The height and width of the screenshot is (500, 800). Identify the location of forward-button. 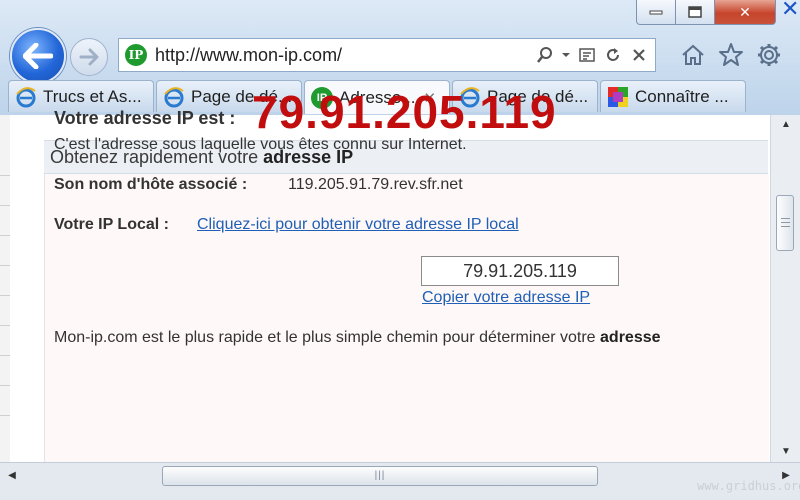
(89, 57).